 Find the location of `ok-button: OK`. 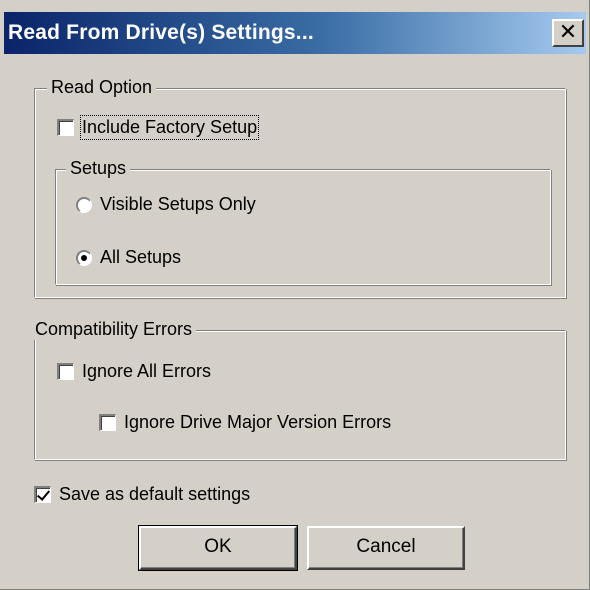

ok-button: OK is located at coordinates (218, 548).